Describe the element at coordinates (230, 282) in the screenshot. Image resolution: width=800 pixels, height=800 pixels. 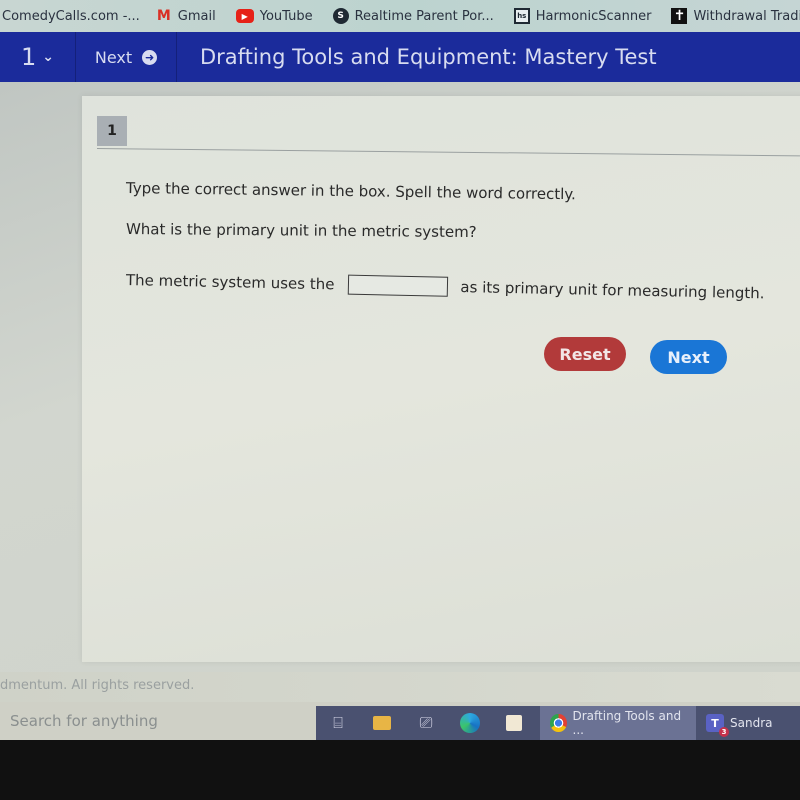
I see `sentence-before: The metric system uses the` at that location.